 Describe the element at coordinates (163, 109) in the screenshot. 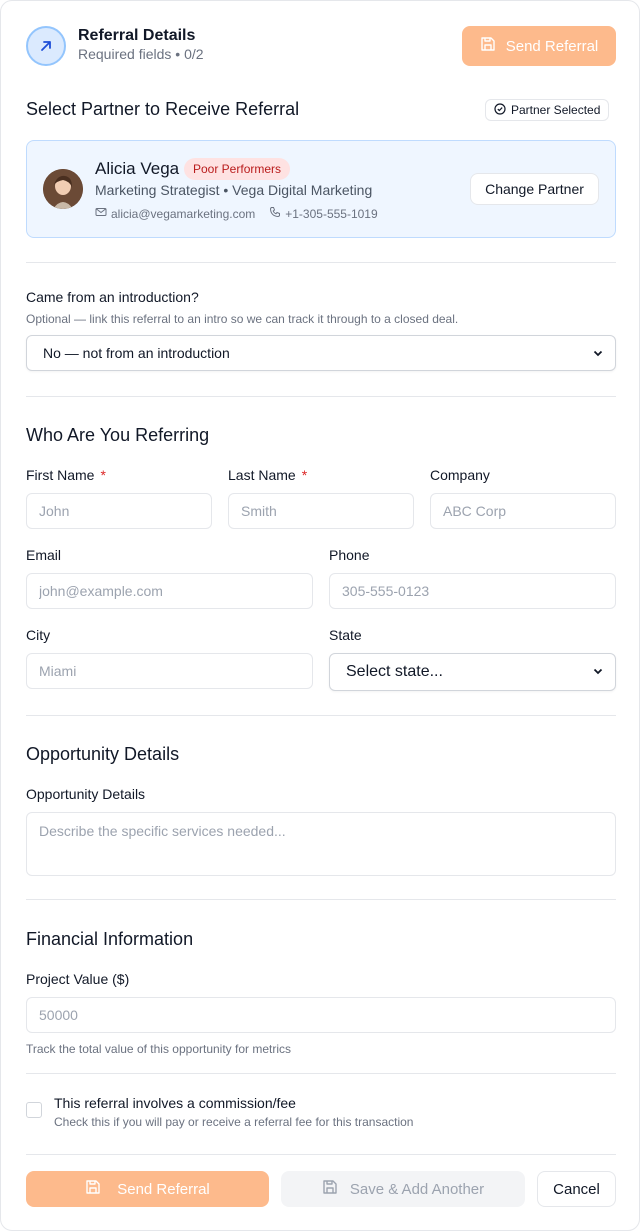

I see `partner-section-title: Select Partner to Receive Referral` at that location.